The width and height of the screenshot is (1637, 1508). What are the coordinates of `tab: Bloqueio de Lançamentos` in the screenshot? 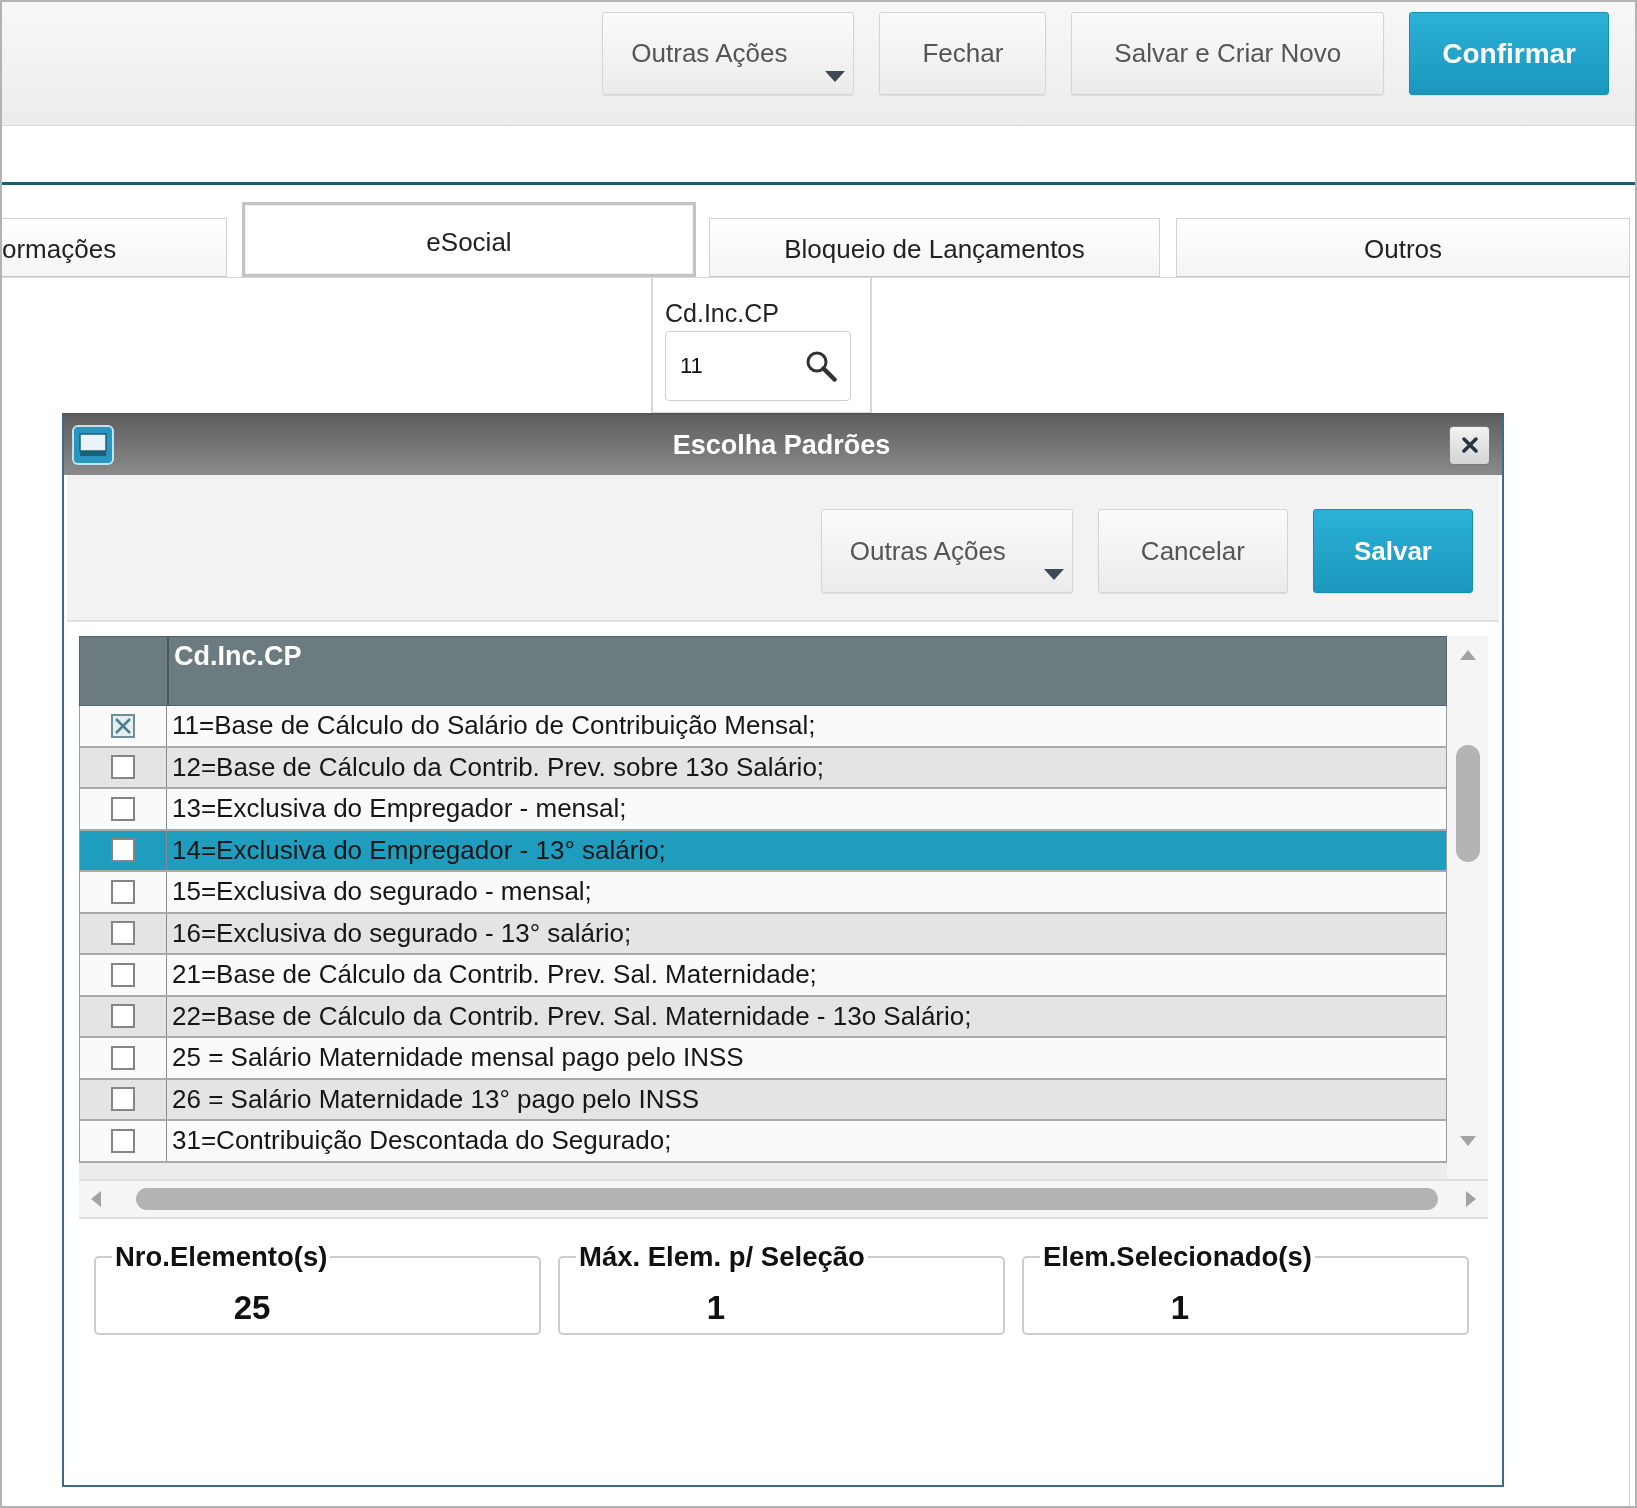 It's located at (934, 247).